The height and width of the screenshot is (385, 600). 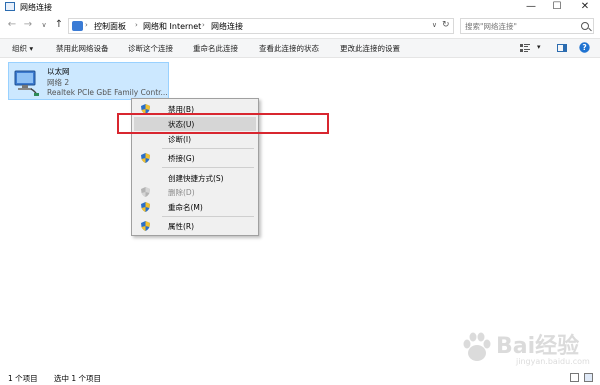 What do you see at coordinates (434, 25) in the screenshot?
I see `address-dropdown: ∨` at bounding box center [434, 25].